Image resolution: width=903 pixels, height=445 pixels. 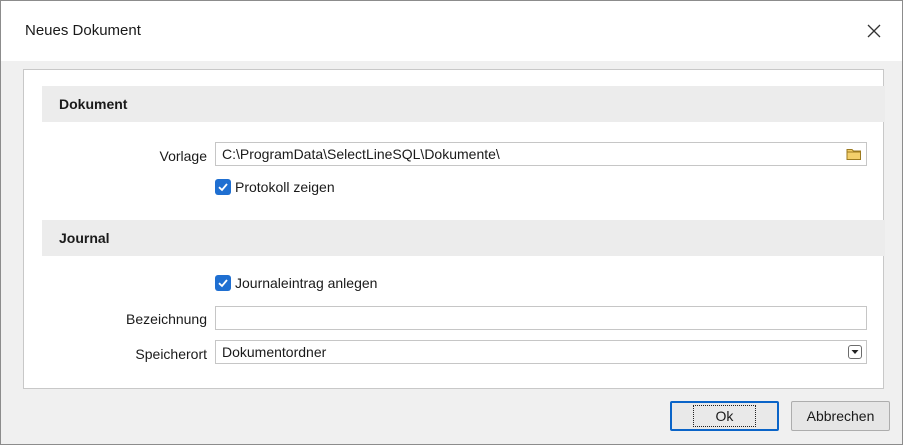 I want to click on bezeichnung-field, so click(x=541, y=318).